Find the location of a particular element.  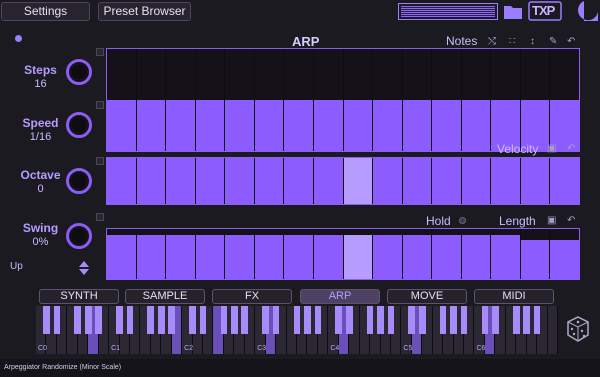

octave-modulation-toggle is located at coordinates (100, 161).